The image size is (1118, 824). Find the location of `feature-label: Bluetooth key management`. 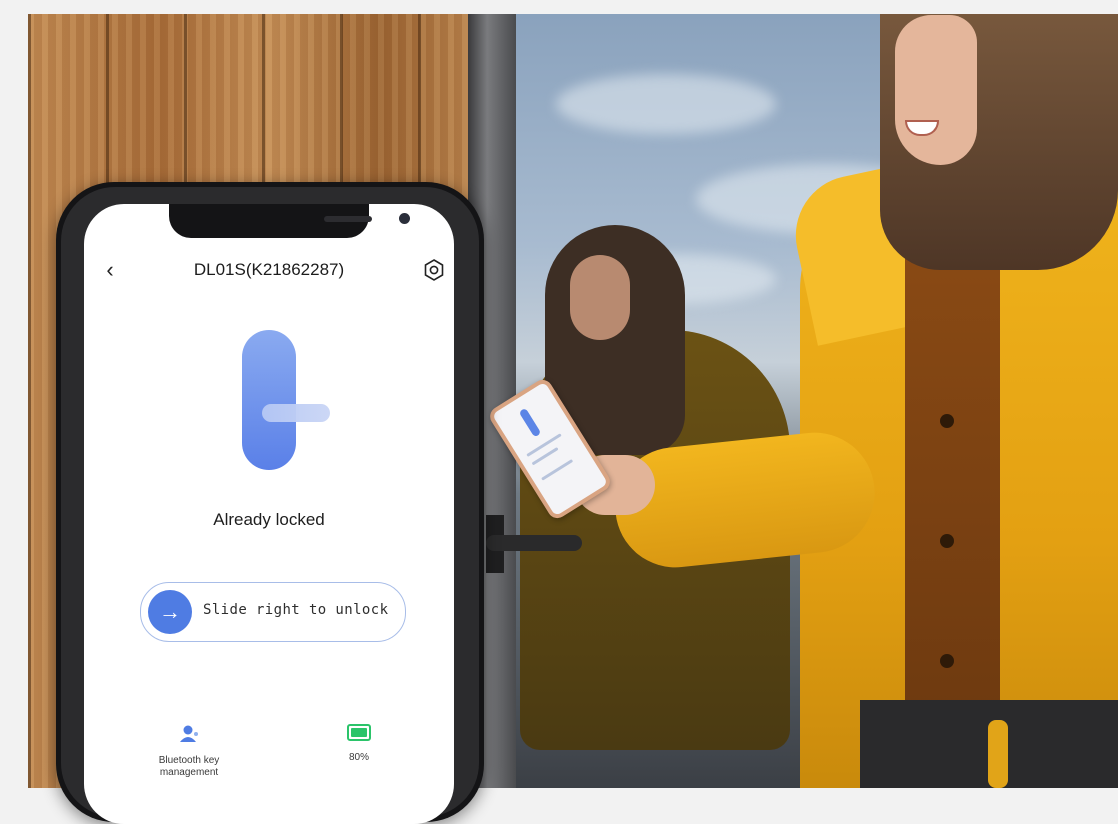

feature-label: Bluetooth key management is located at coordinates (189, 766).